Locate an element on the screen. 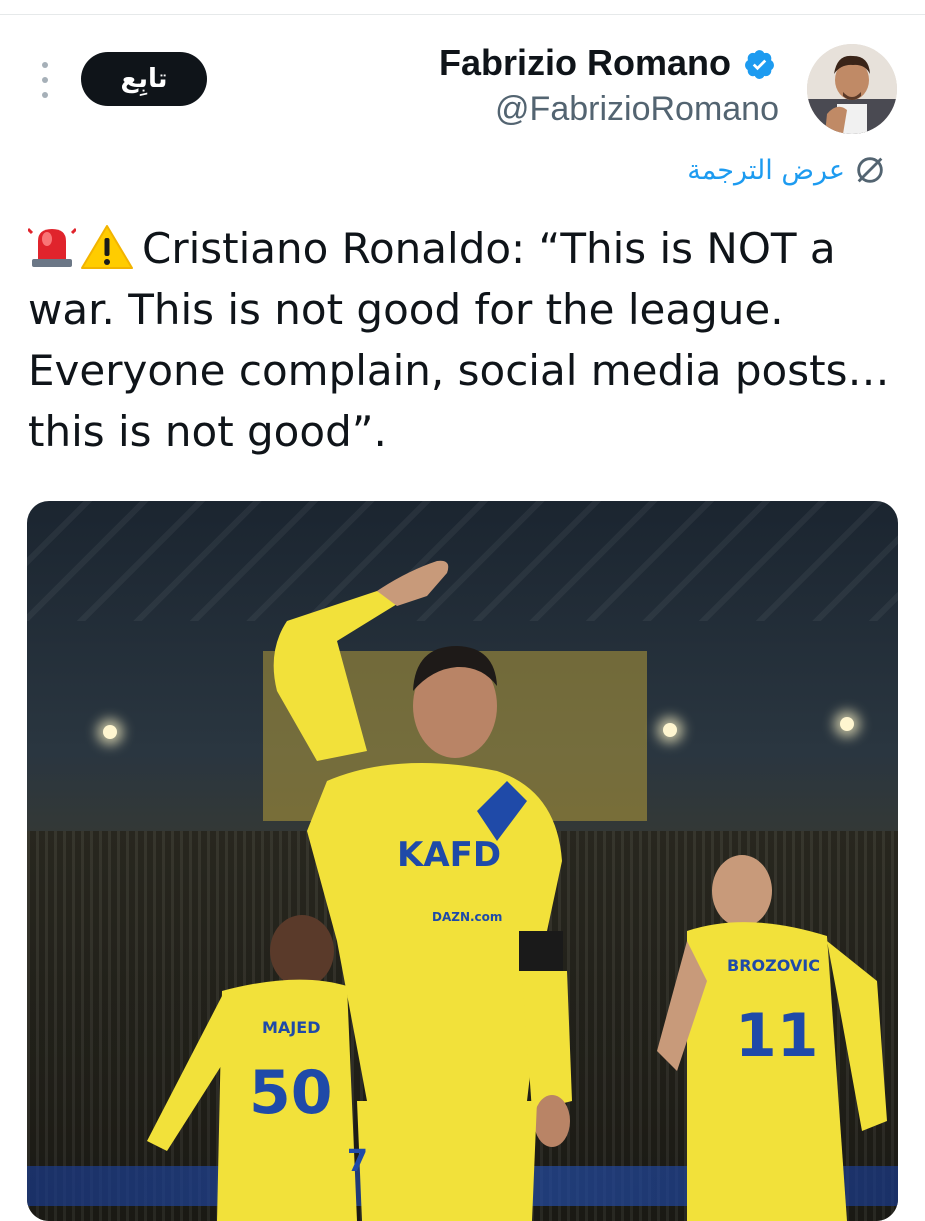  author-handle: @FabrizioRomano is located at coordinates (637, 109).